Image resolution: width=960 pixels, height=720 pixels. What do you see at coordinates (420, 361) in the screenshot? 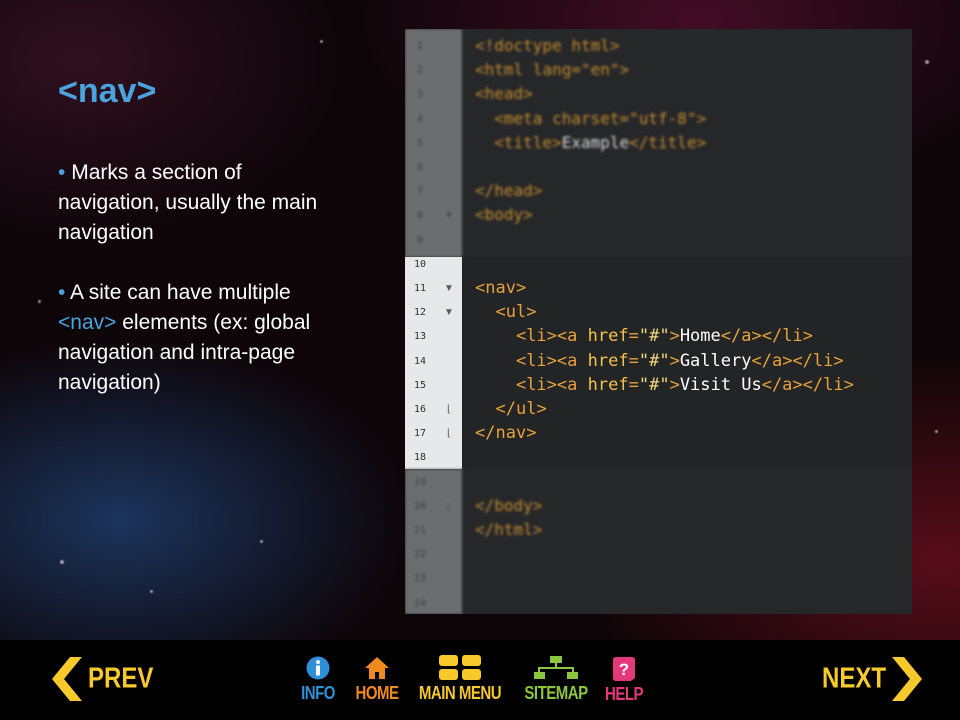
I see `line-number: 14` at bounding box center [420, 361].